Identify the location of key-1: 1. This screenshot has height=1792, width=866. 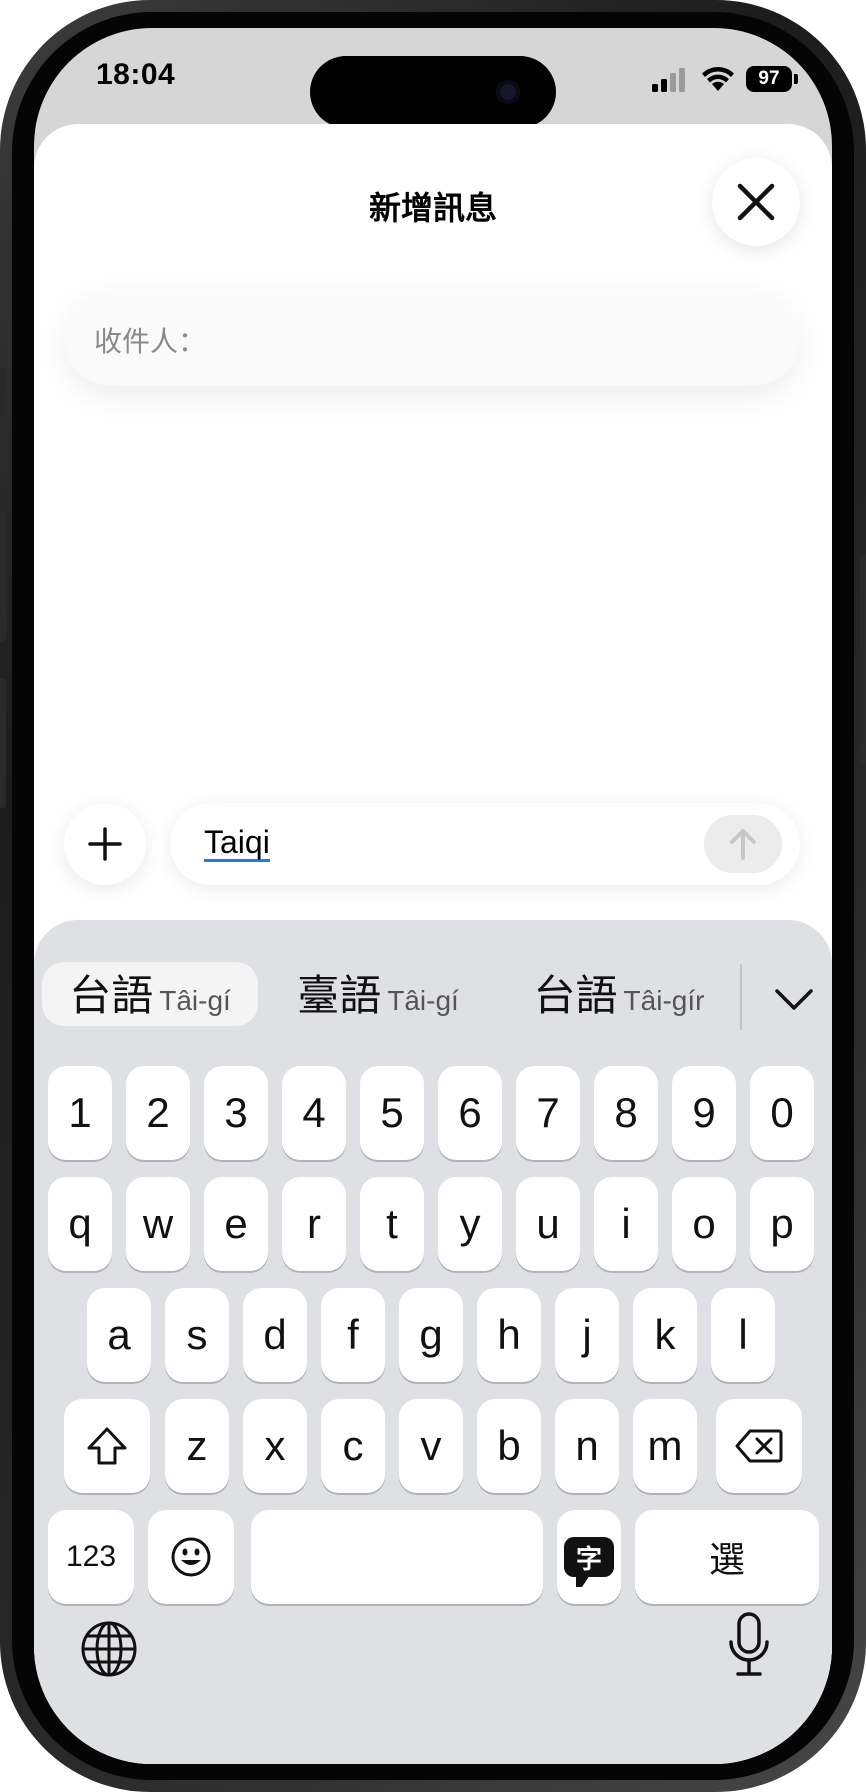
(80, 1113).